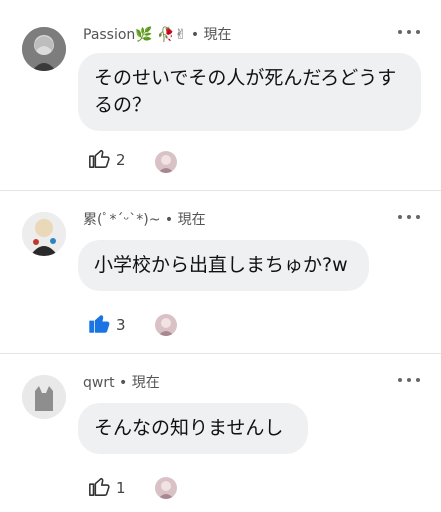 This screenshot has height=512, width=441. I want to click on comment-author: qwrt • 現在, so click(121, 382).